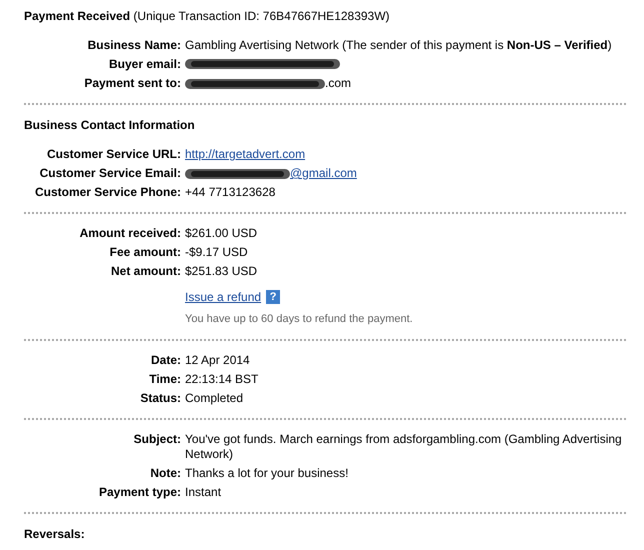 The image size is (644, 550). What do you see at coordinates (245, 154) in the screenshot?
I see `url-link: http://targetadvert.com` at bounding box center [245, 154].